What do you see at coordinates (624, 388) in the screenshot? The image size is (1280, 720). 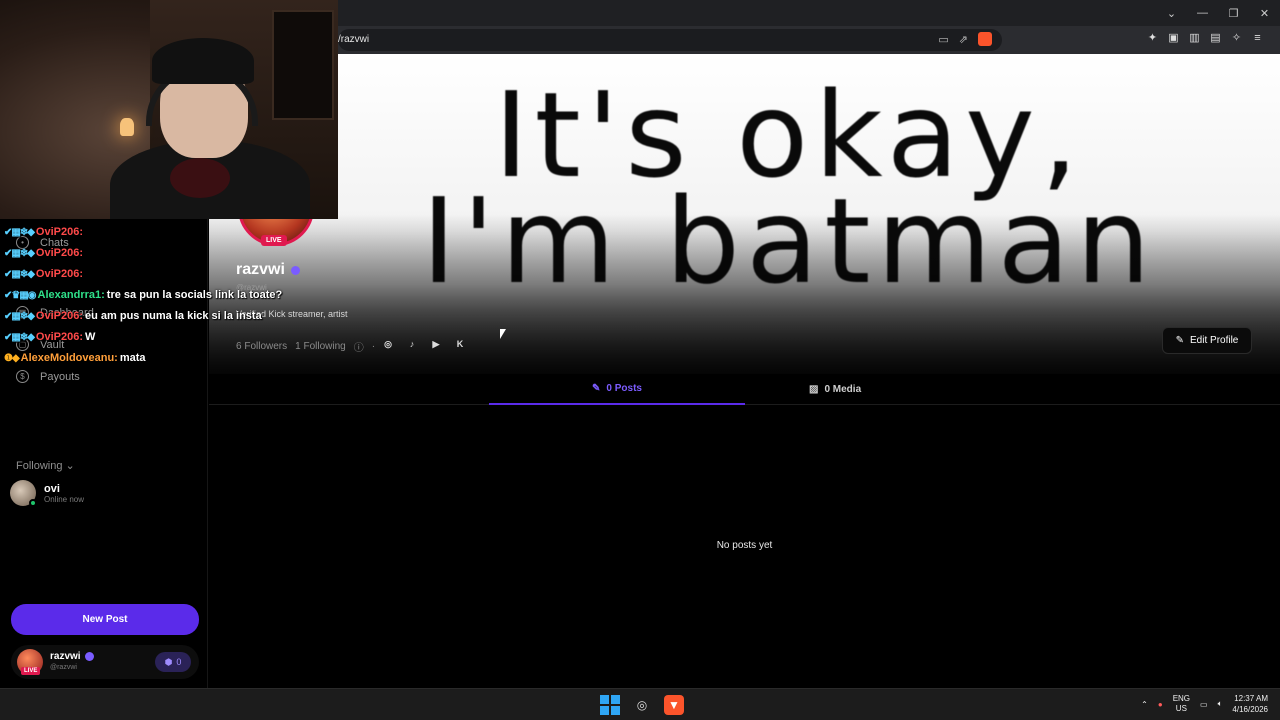 I see `tab-posts-label: 0 Posts` at bounding box center [624, 388].